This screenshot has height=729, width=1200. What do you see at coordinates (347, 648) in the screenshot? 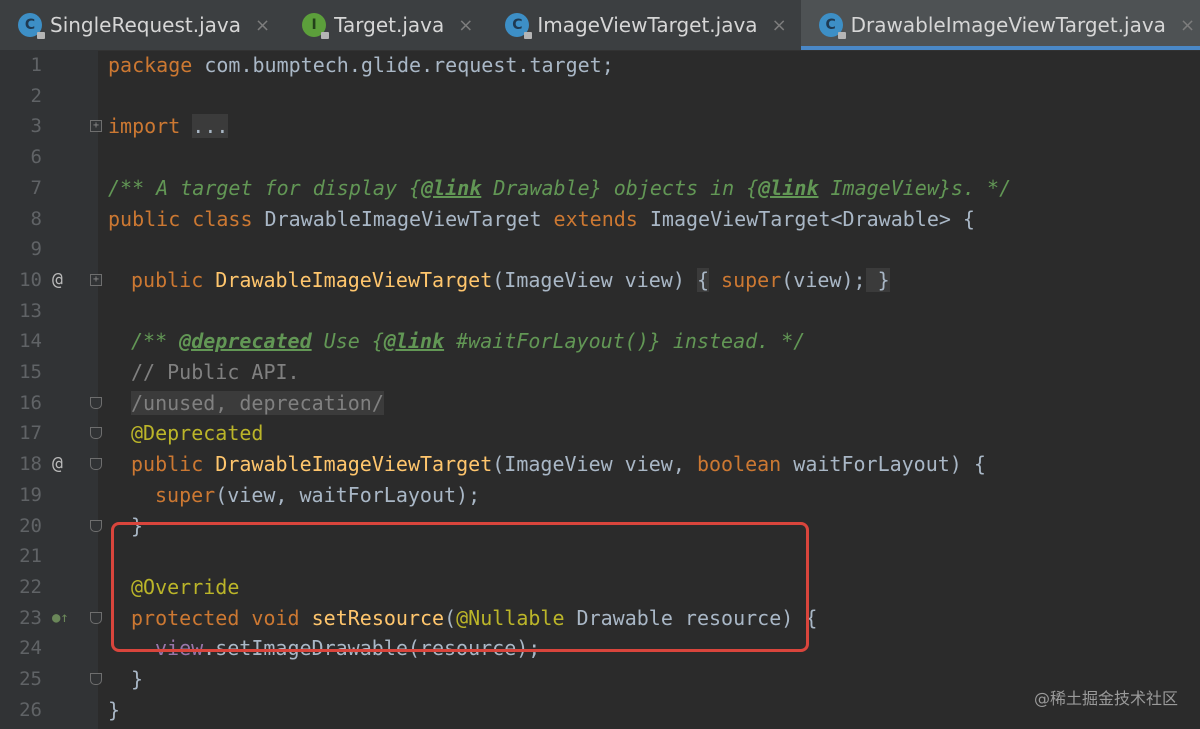
I see `code-text: view.setImageDrawable(resource);` at bounding box center [347, 648].